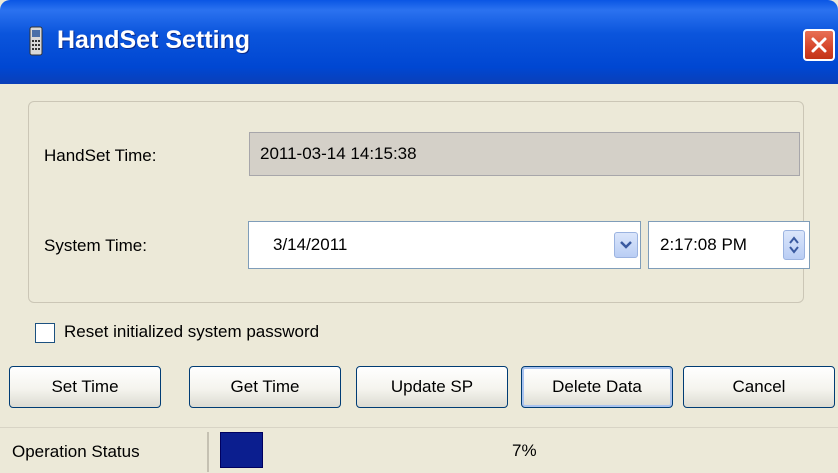 The image size is (838, 473). I want to click on spinner-arrows-icon, so click(794, 245).